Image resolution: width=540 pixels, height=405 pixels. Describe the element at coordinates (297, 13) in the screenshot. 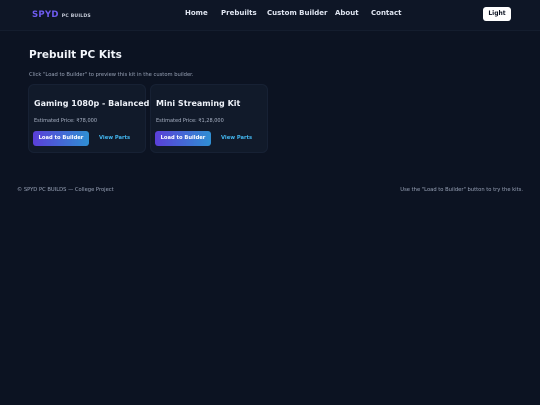

I see `nav-custom-builder: Custom Builder` at that location.